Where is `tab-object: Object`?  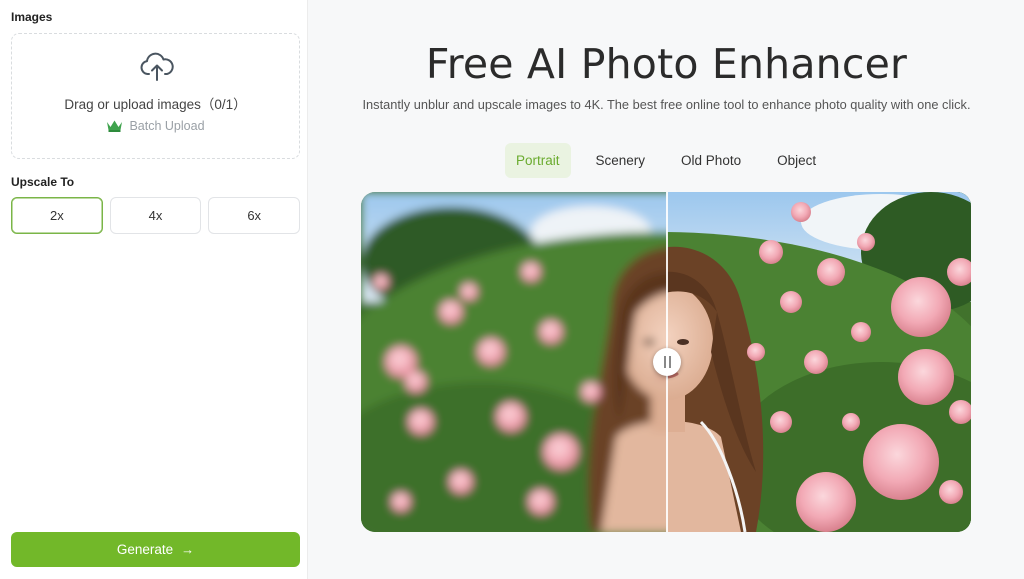 tab-object: Object is located at coordinates (796, 160).